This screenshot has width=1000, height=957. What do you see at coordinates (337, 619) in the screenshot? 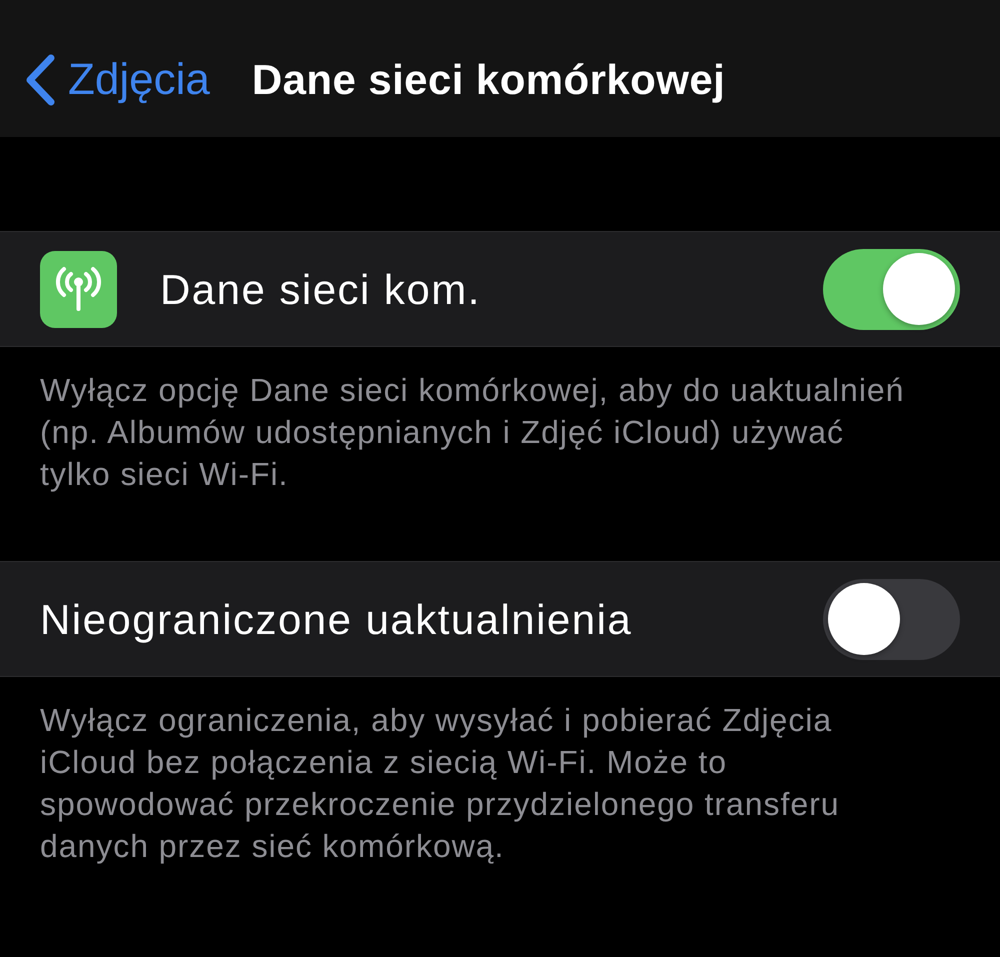
I see `setting-label: Nieograniczone uaktualnienia` at bounding box center [337, 619].